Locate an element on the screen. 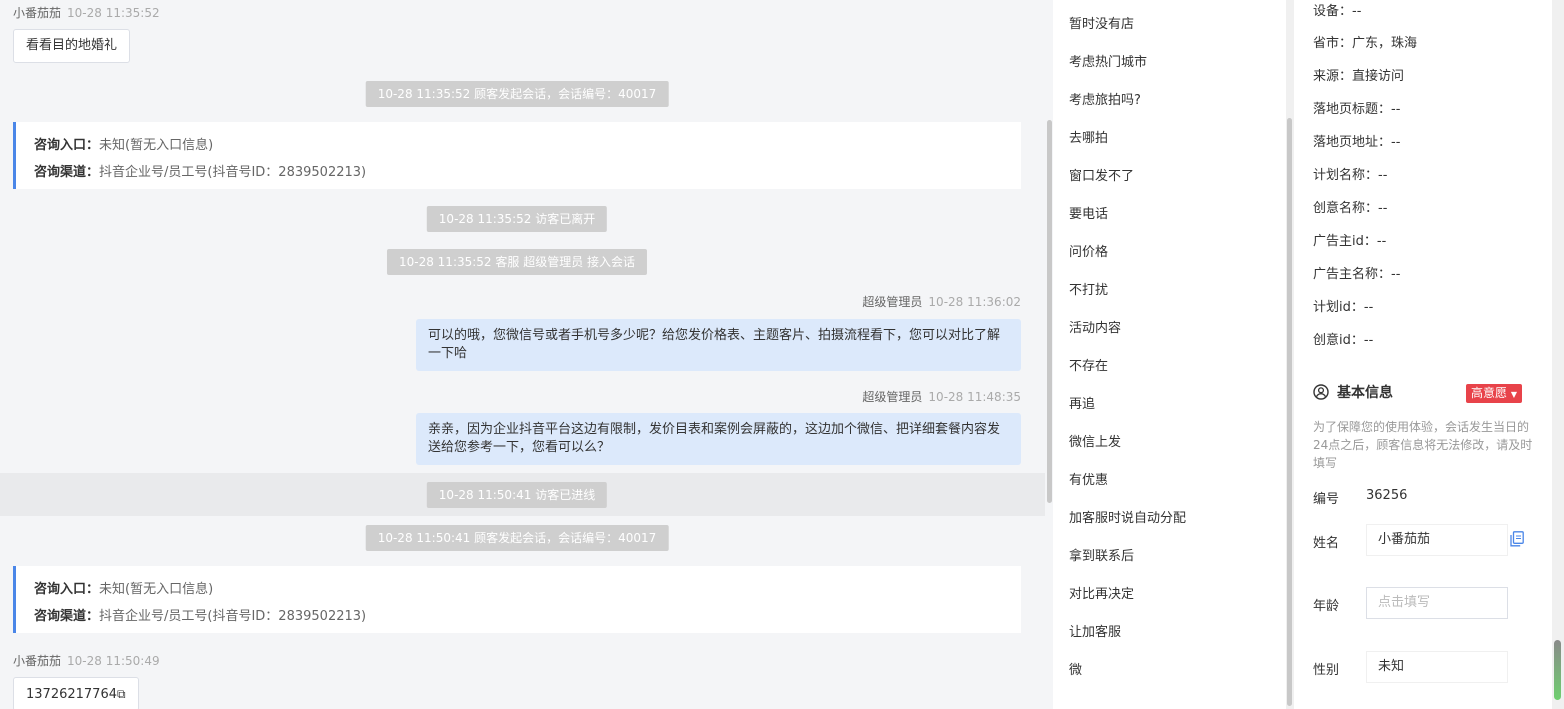 Image resolution: width=1564 pixels, height=709 pixels. quick-reply-item: 再追 is located at coordinates (1082, 405).